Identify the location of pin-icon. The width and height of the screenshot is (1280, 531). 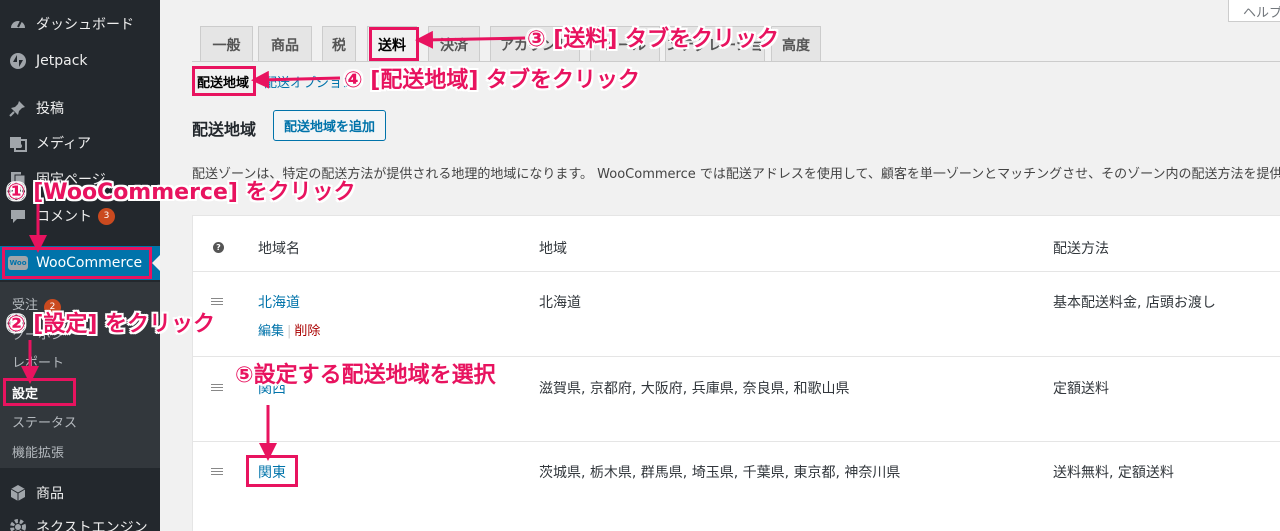
(18, 108).